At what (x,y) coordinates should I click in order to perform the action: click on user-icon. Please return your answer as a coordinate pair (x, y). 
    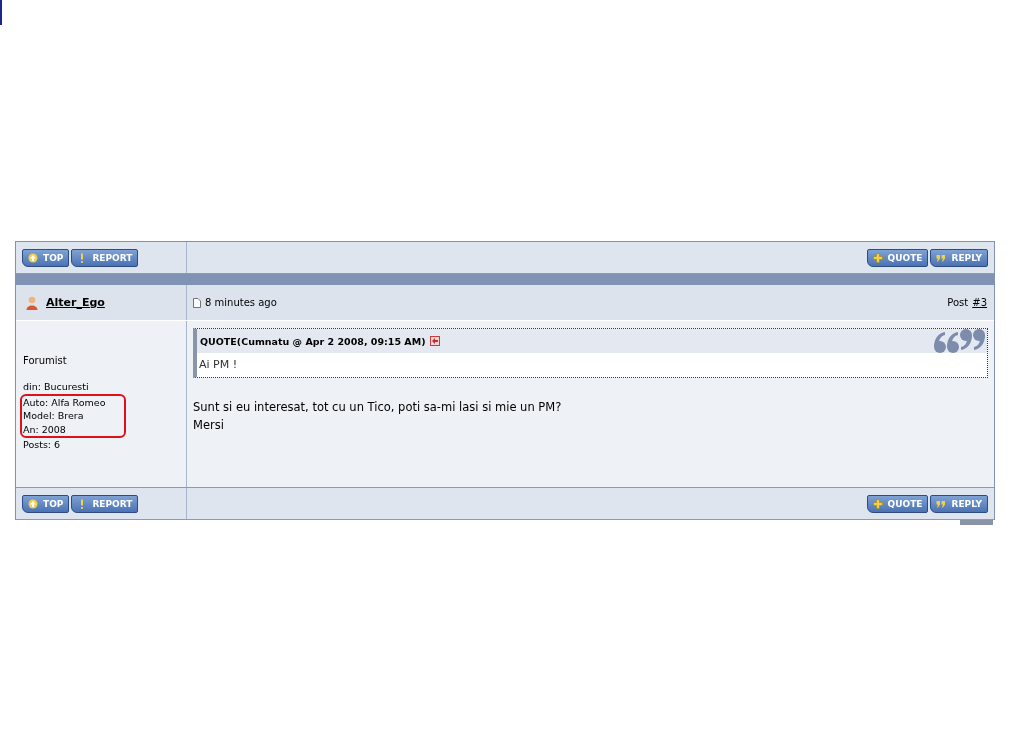
    Looking at the image, I should click on (32, 302).